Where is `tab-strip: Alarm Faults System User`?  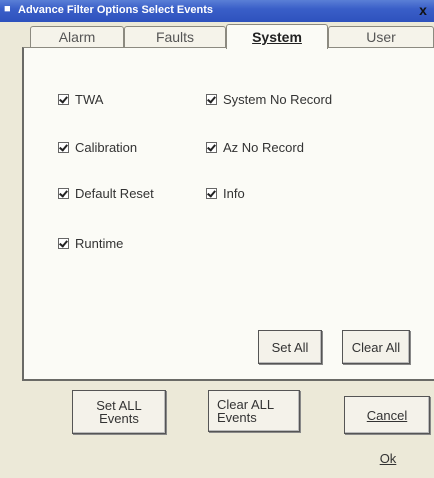 tab-strip: Alarm Faults System User is located at coordinates (217, 36).